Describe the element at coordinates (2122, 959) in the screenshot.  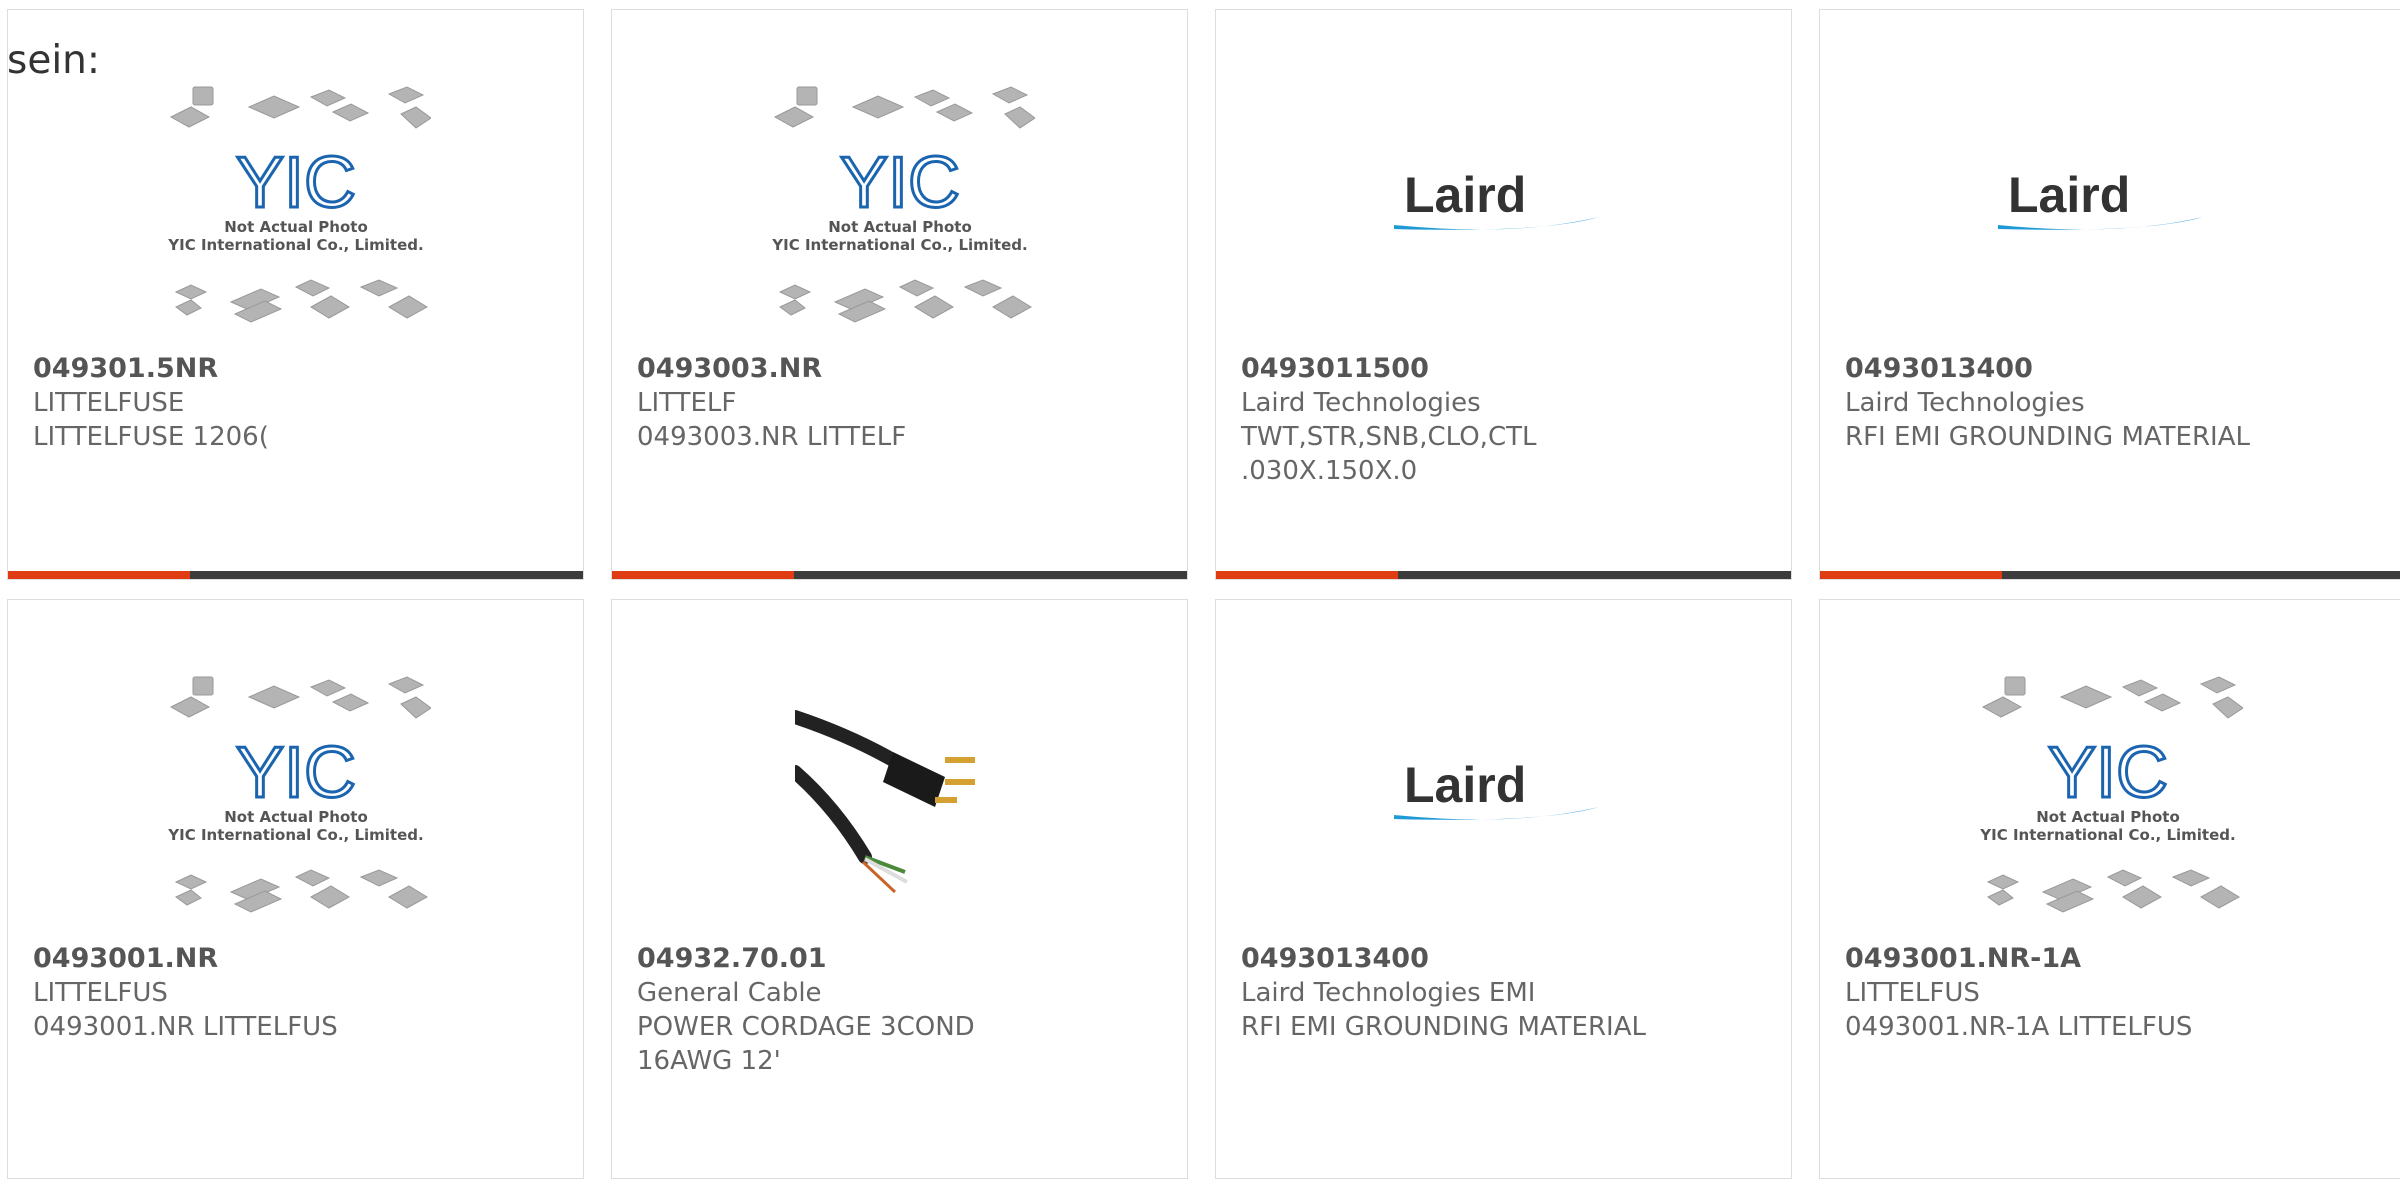
I see `part-number: 0493001.NR-1A` at that location.